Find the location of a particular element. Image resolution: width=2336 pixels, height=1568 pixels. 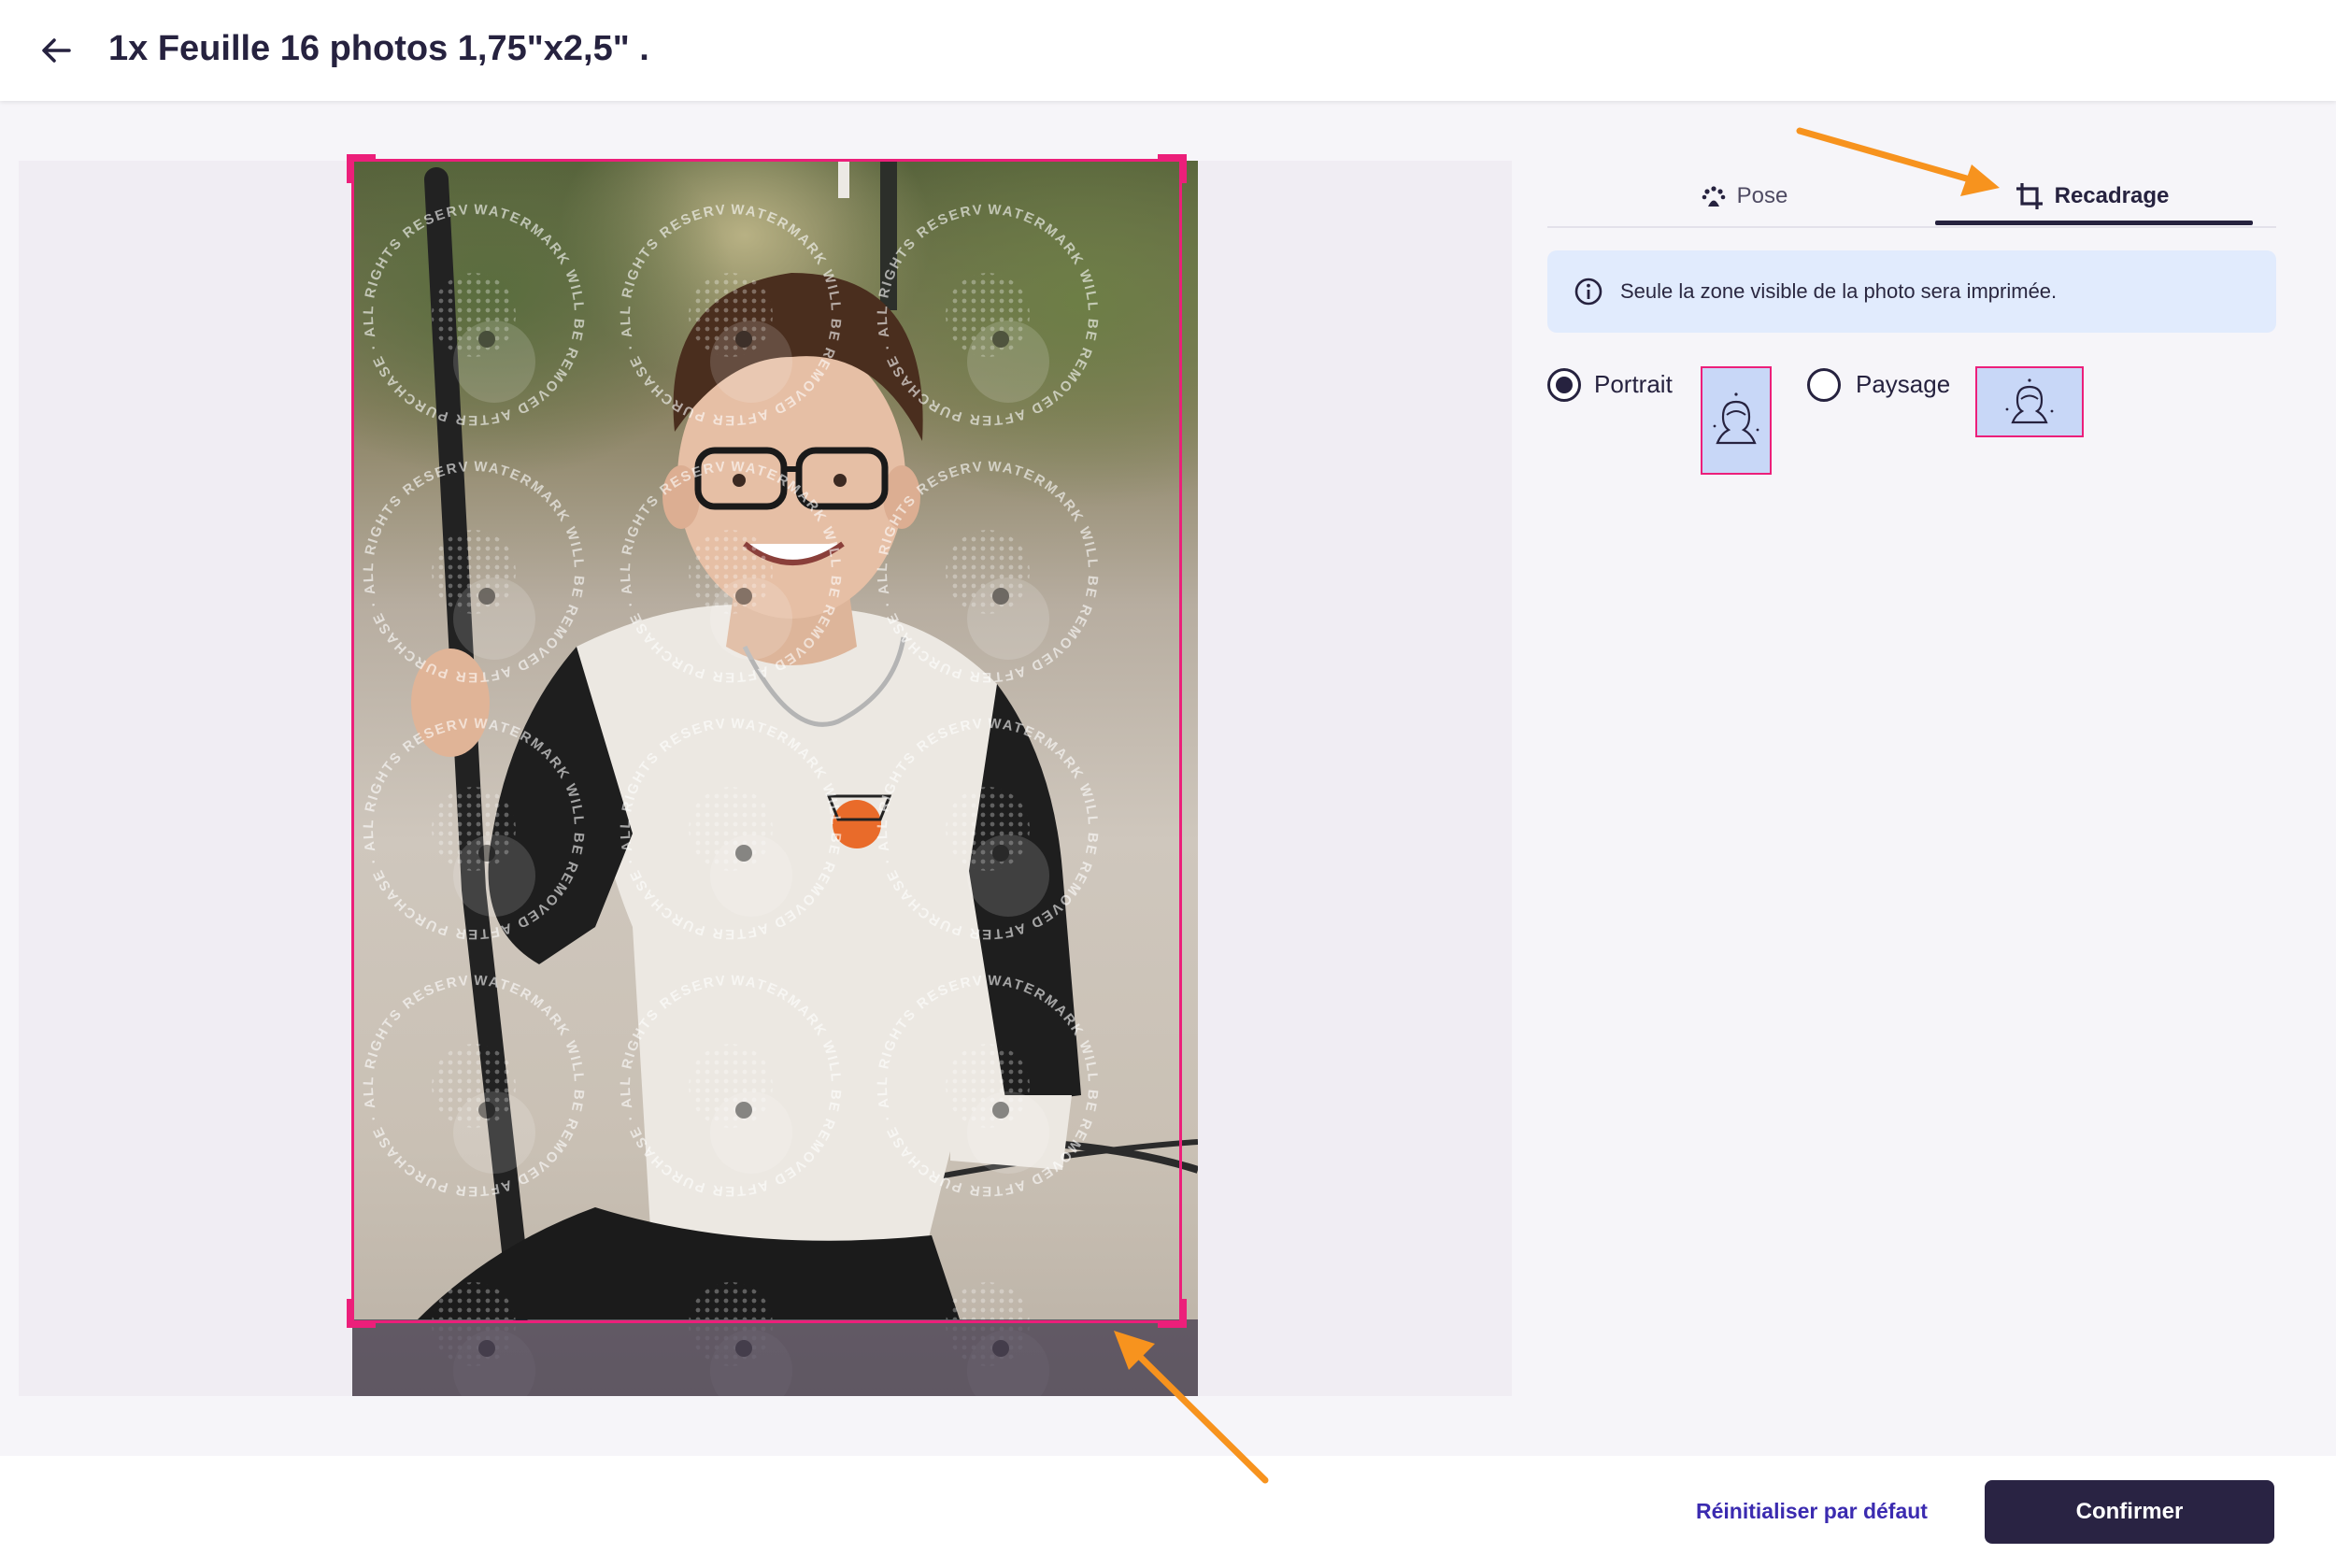

crop-handle-bottom-left is located at coordinates (361, 1314).